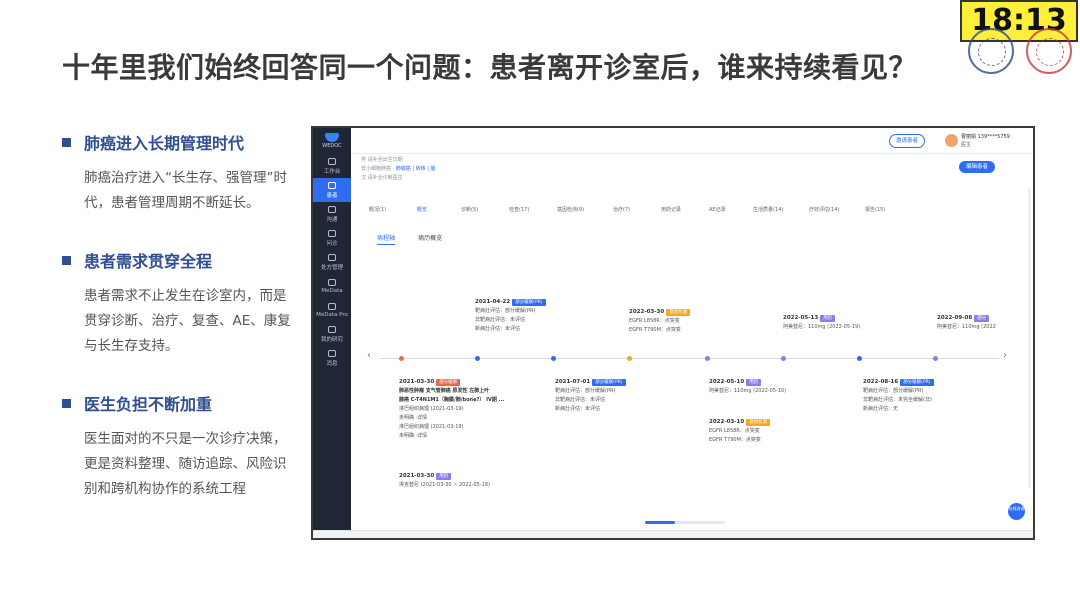 The image size is (1080, 612). I want to click on wedoc-logo: WEDOC, so click(332, 141).